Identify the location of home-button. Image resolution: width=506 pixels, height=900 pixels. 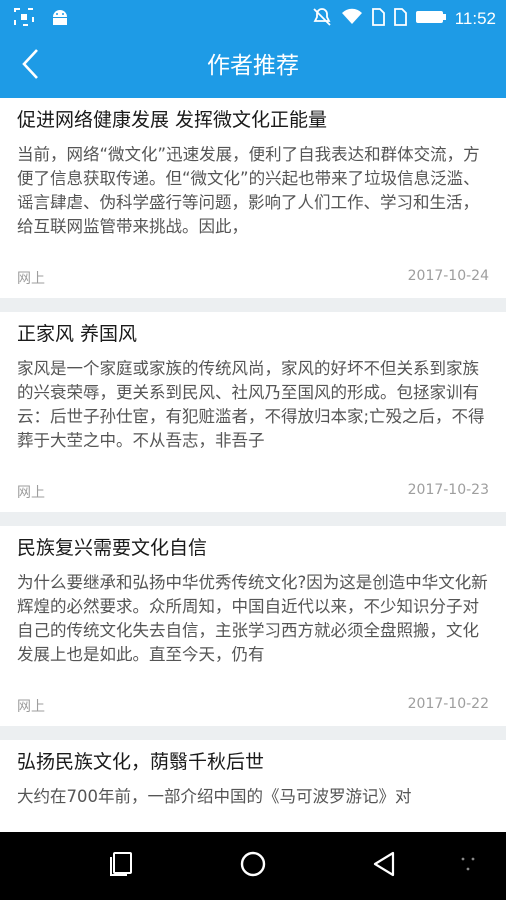
(253, 866).